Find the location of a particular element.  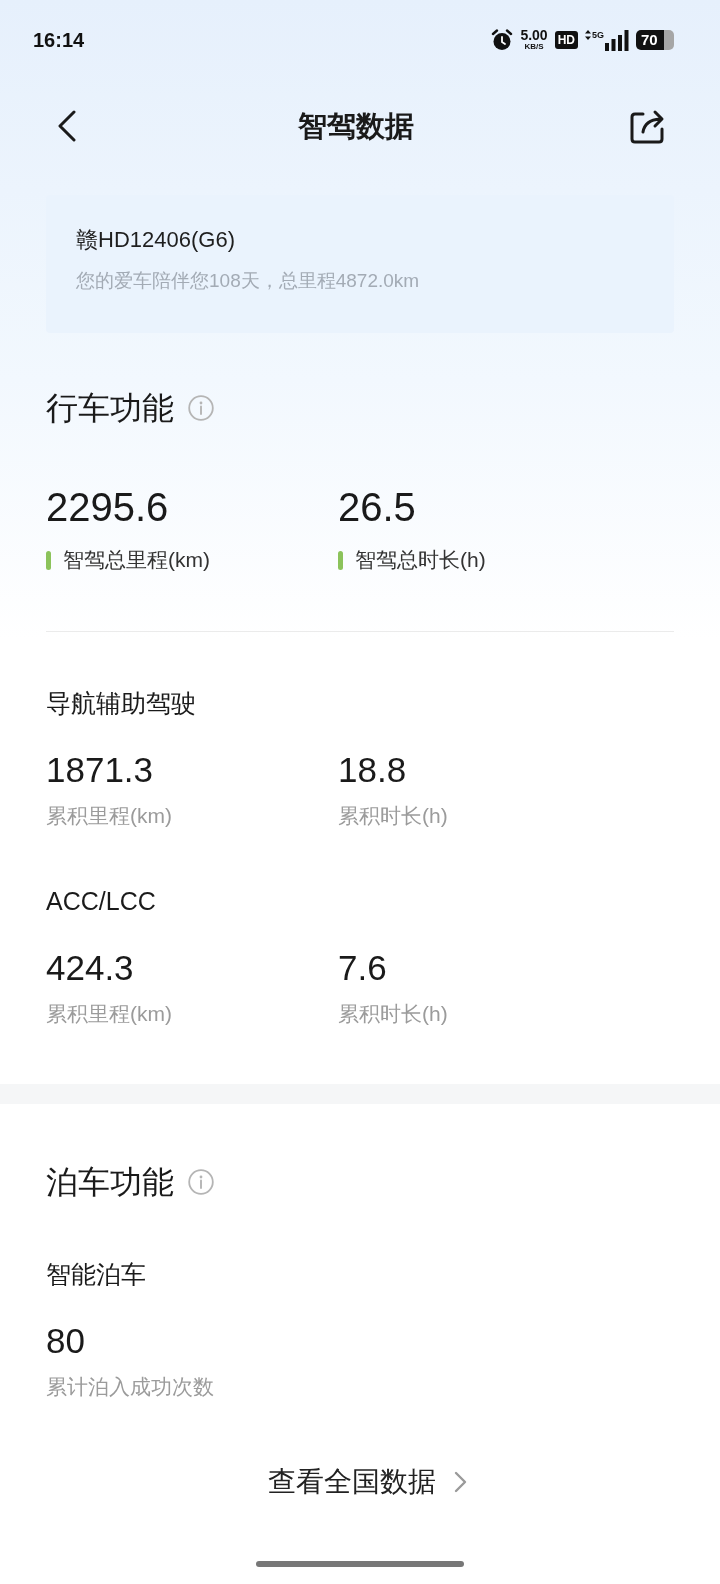

network-type: 5G is located at coordinates (598, 34).